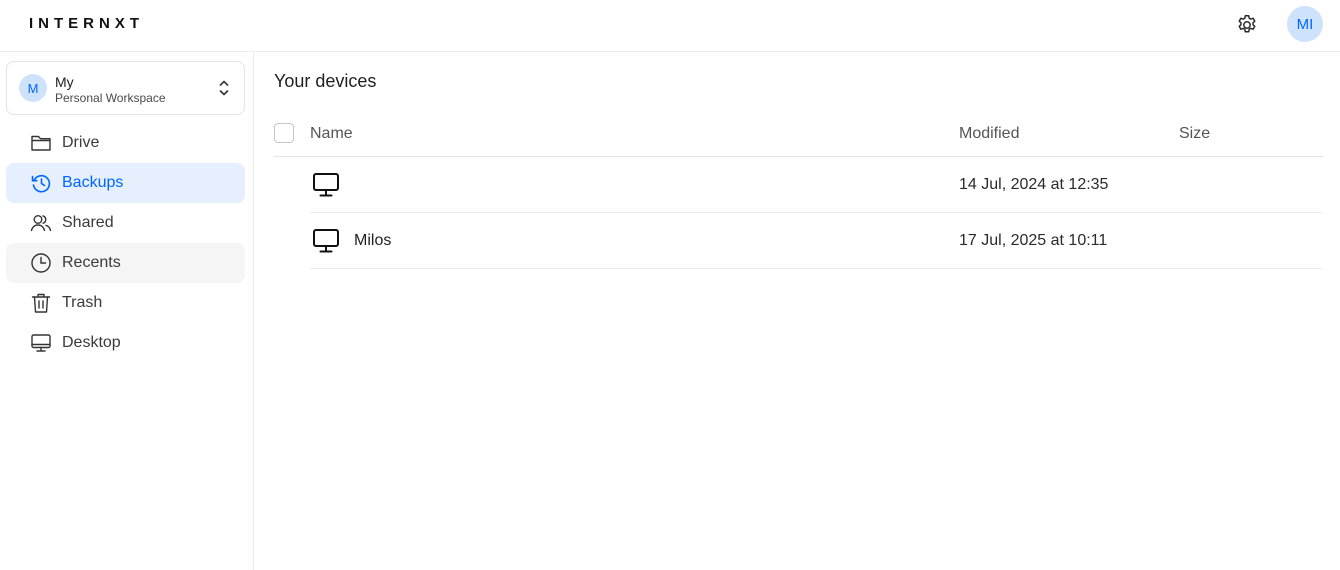 Image resolution: width=1340 pixels, height=570 pixels. What do you see at coordinates (284, 133) in the screenshot?
I see `select-all-checkbox` at bounding box center [284, 133].